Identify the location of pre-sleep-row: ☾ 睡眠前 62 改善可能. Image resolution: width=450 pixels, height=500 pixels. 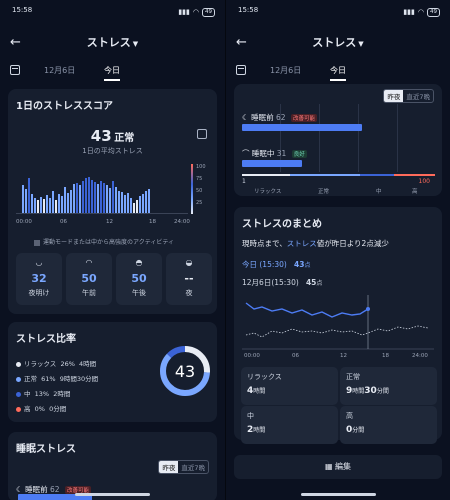
(279, 117).